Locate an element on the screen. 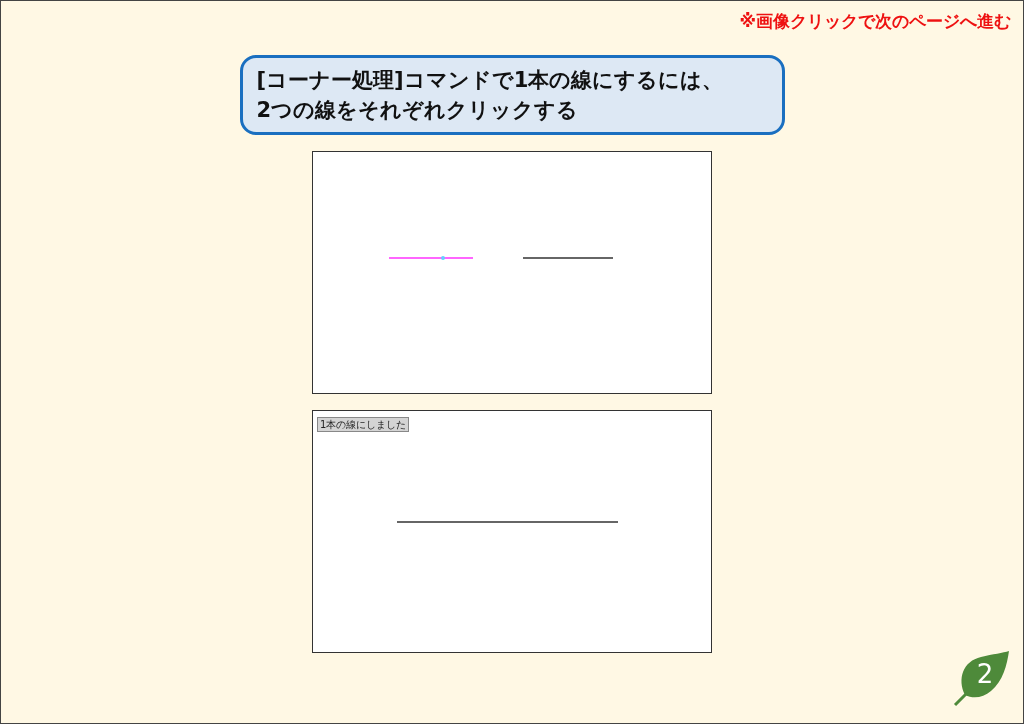  leaf-icon is located at coordinates (981, 679).